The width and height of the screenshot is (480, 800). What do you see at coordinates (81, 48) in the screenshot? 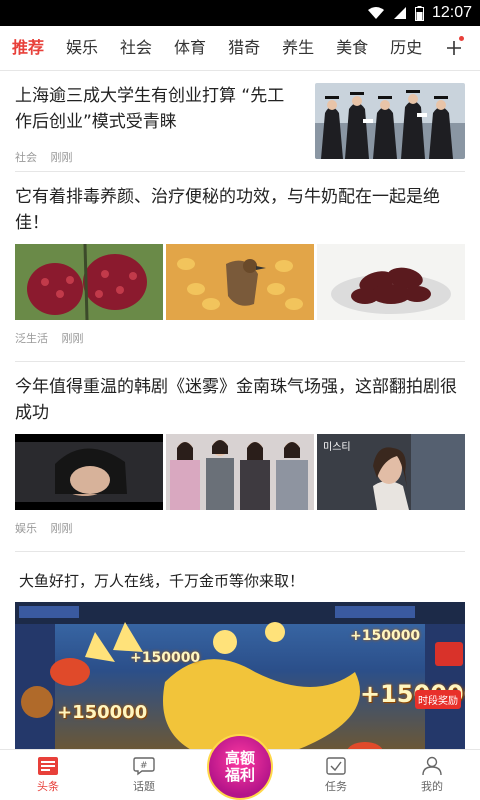
I see `tab-entertainment: 娱乐` at bounding box center [81, 48].